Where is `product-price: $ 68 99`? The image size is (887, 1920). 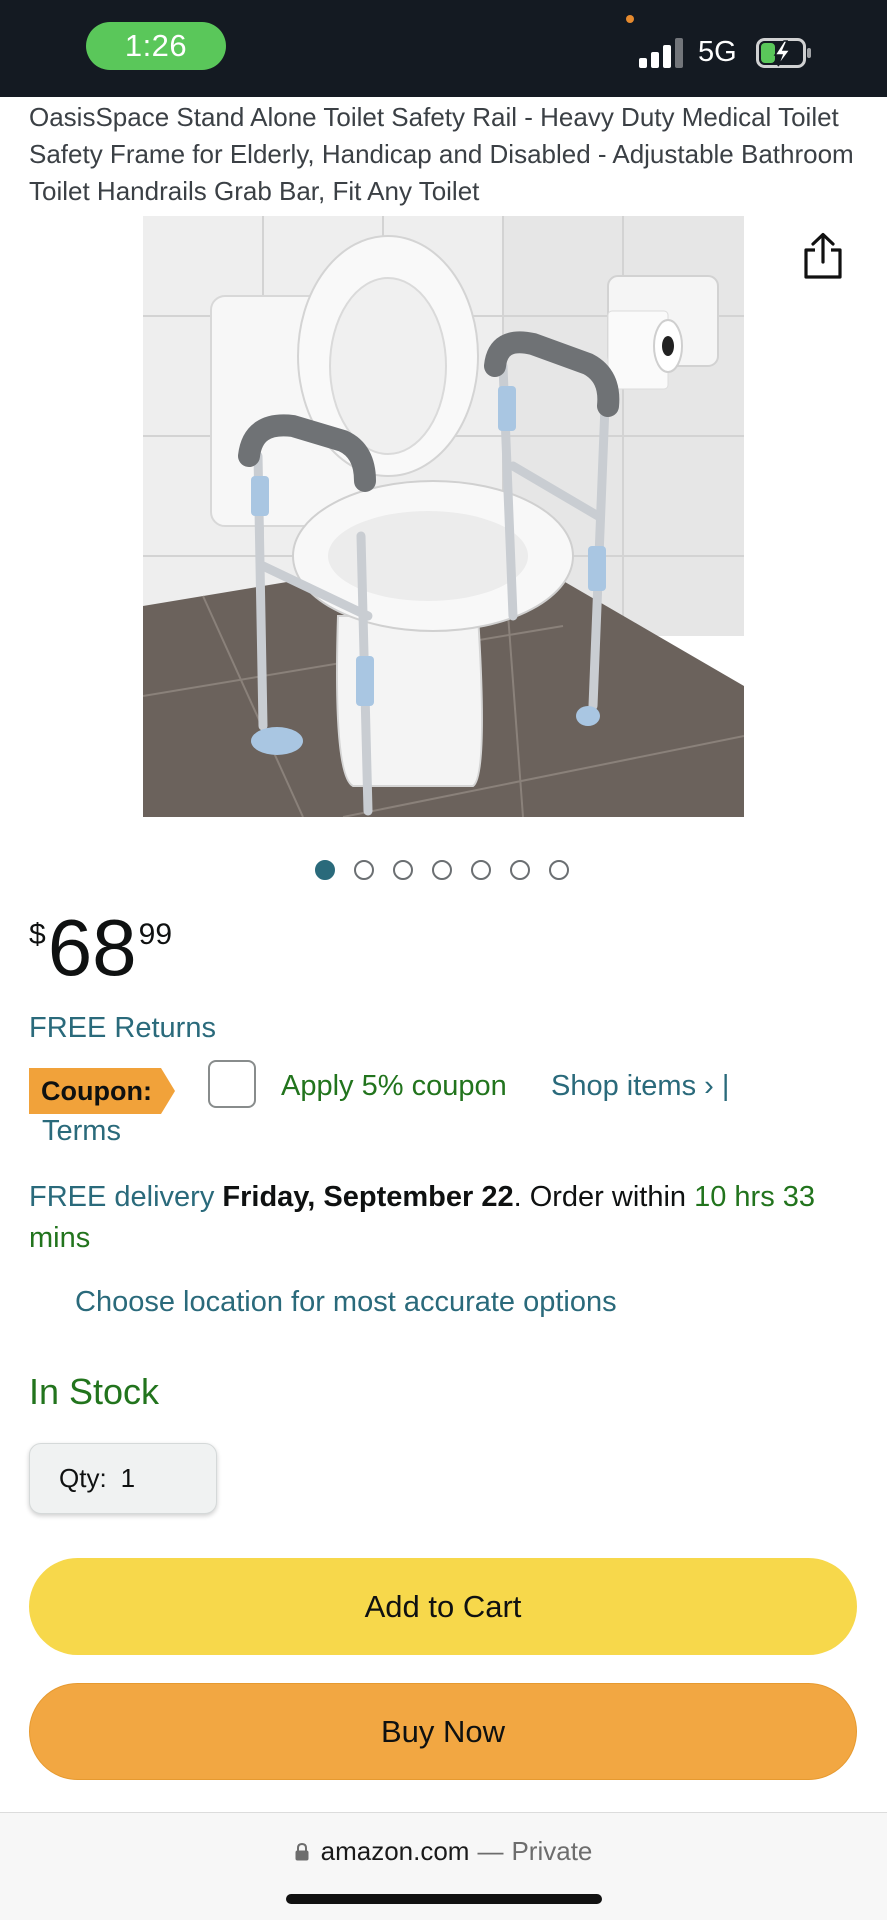 product-price: $ 68 99 is located at coordinates (101, 946).